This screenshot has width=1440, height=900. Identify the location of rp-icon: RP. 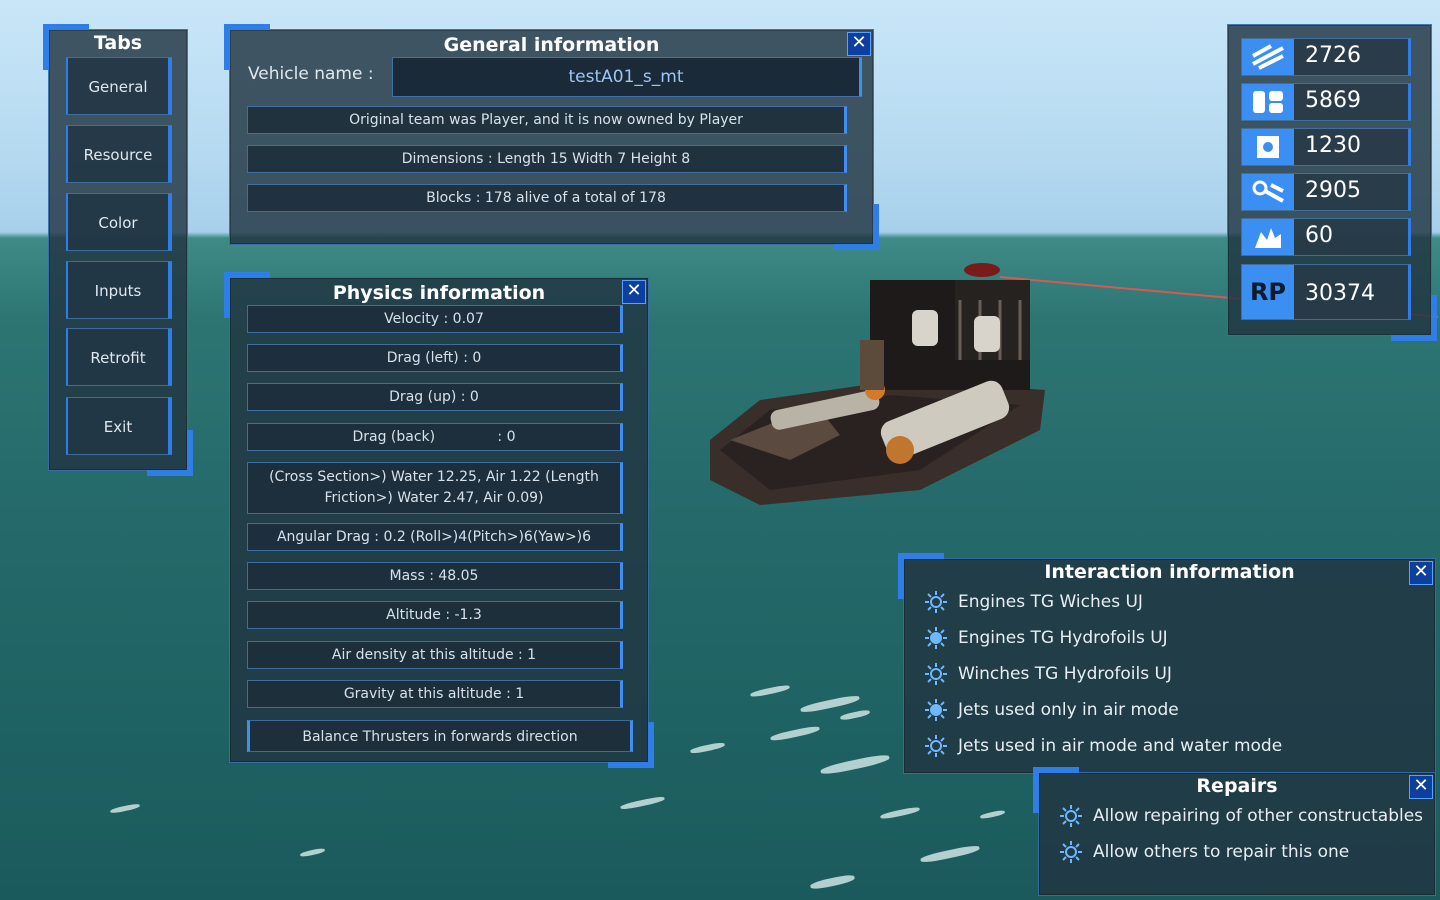
(1268, 292).